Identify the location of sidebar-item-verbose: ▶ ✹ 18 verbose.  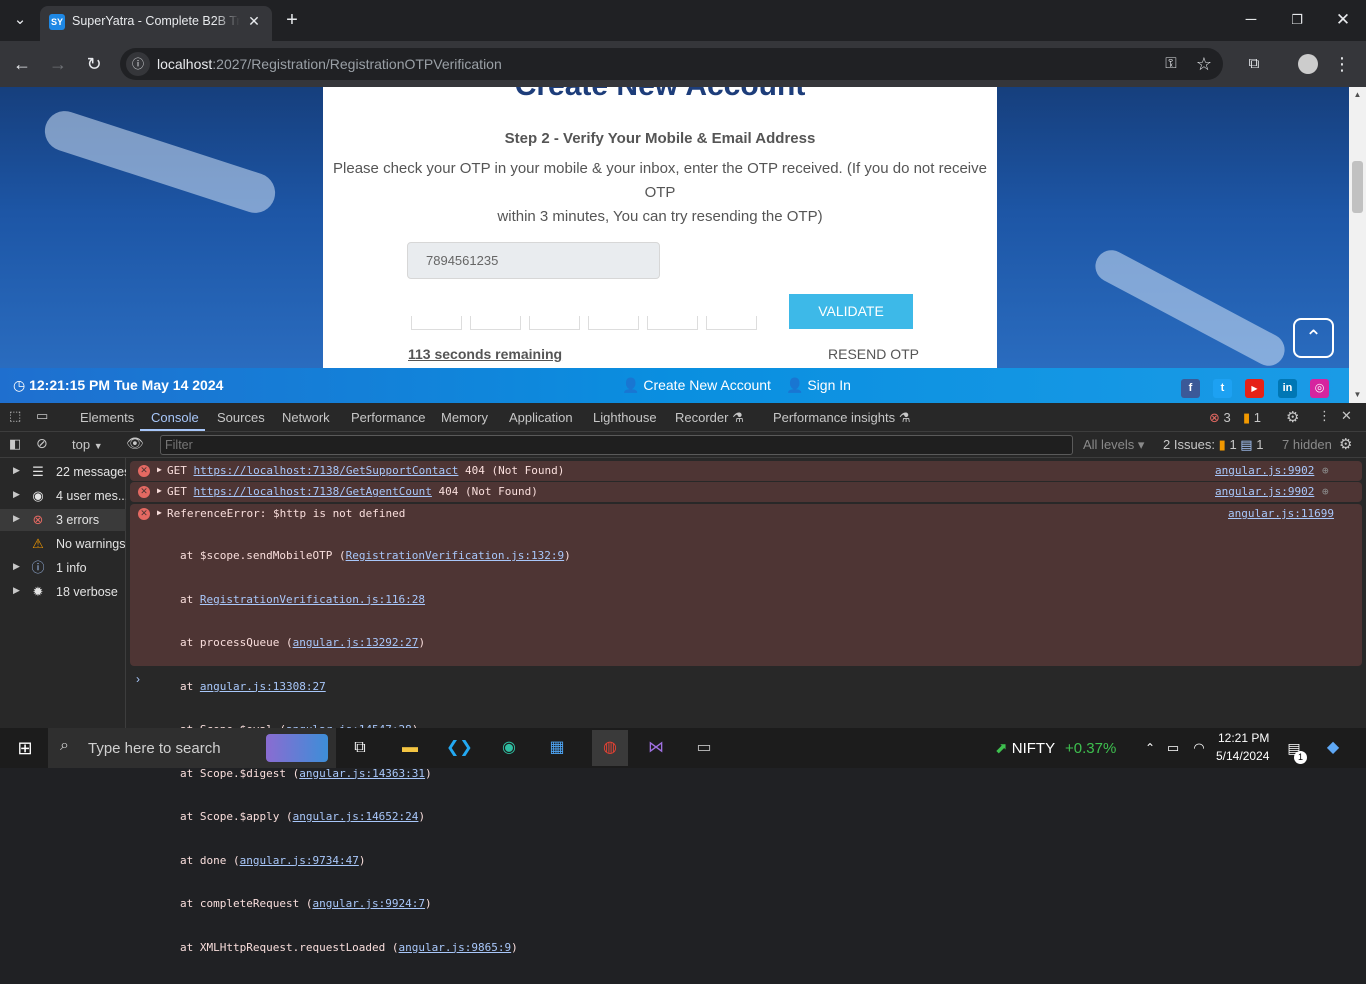
(63, 592).